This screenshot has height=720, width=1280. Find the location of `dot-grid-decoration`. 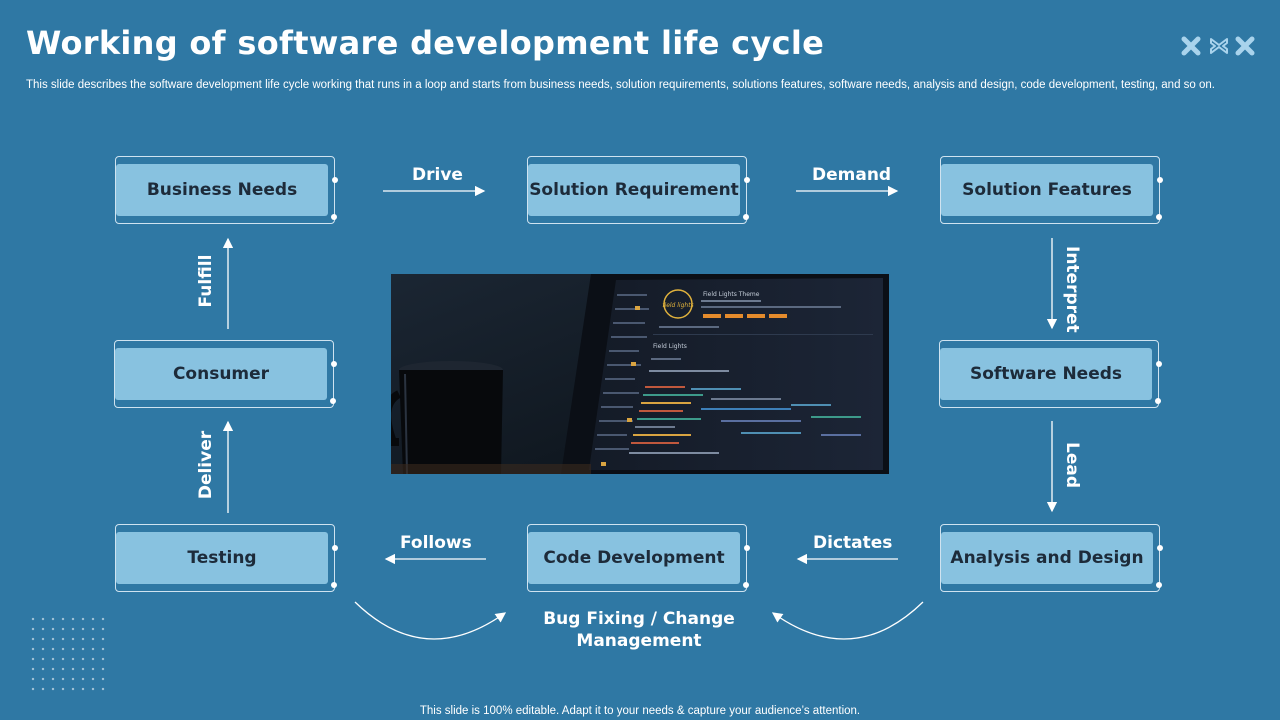

dot-grid-decoration is located at coordinates (68, 654).